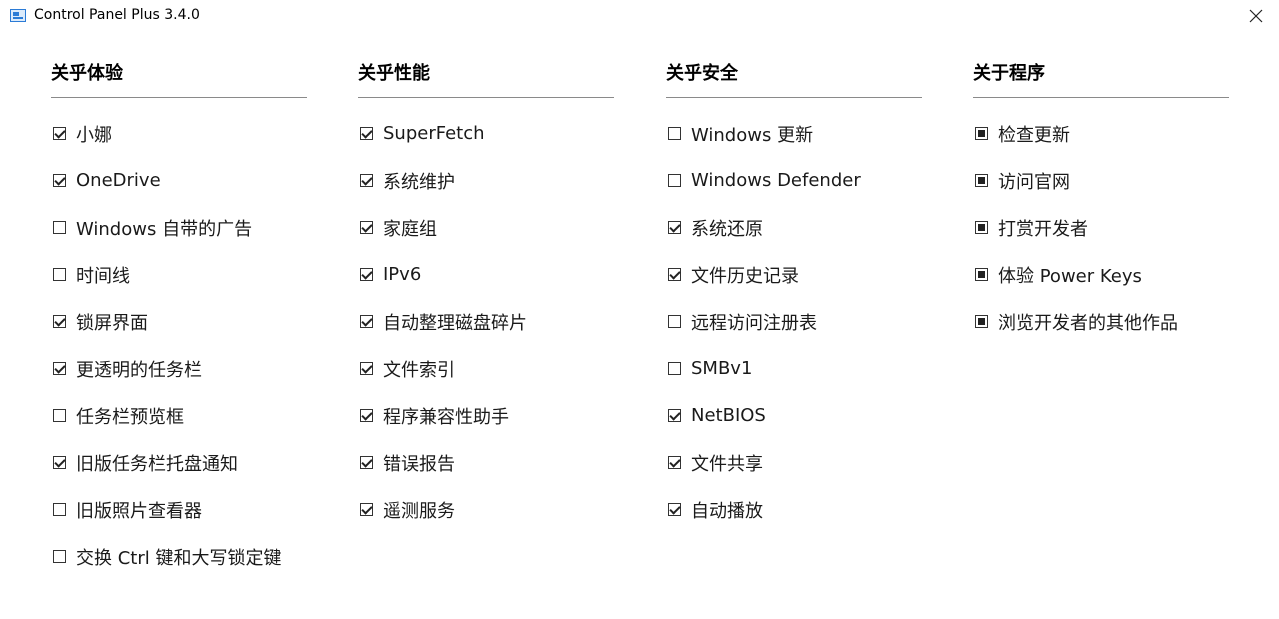  I want to click on checkbox-item: Windows 自带的广告, so click(179, 227).